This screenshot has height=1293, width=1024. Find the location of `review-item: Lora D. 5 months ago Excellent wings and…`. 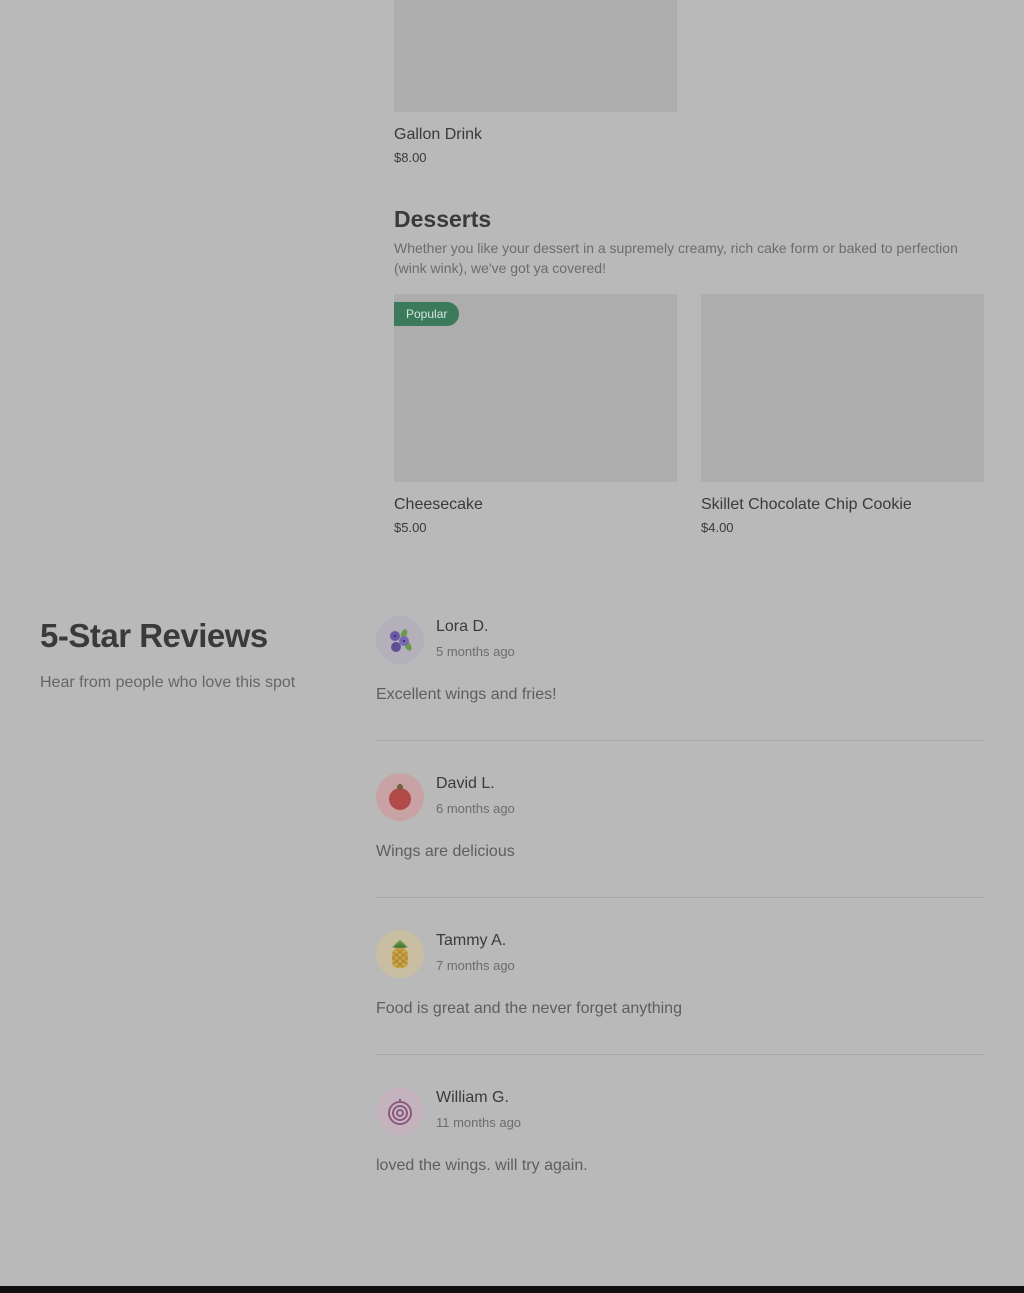

review-item: Lora D. 5 months ago Excellent wings and… is located at coordinates (680, 694).